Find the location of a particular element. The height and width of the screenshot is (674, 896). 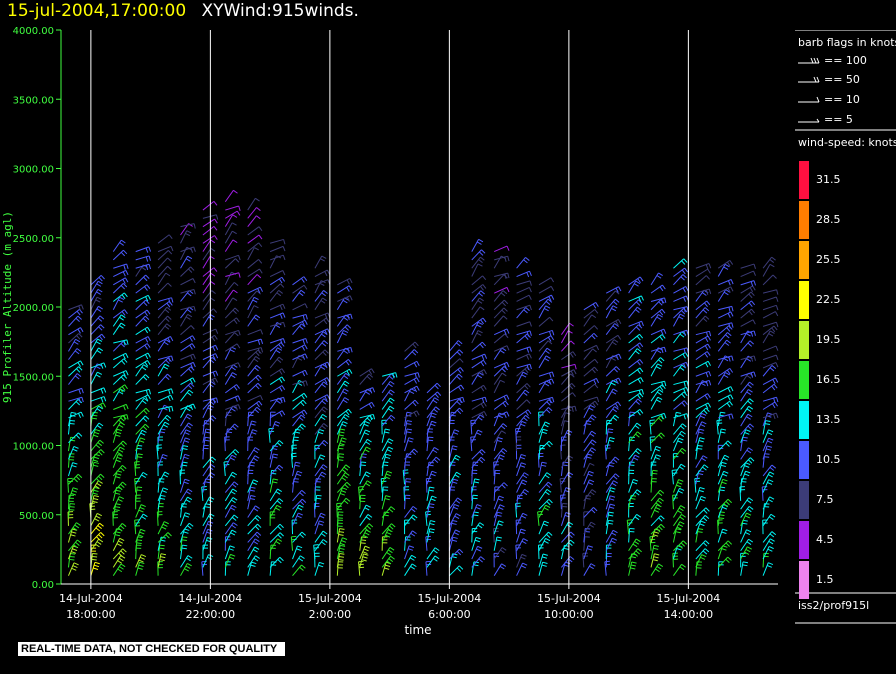

legend-barb-flag is located at coordinates (812, 60).